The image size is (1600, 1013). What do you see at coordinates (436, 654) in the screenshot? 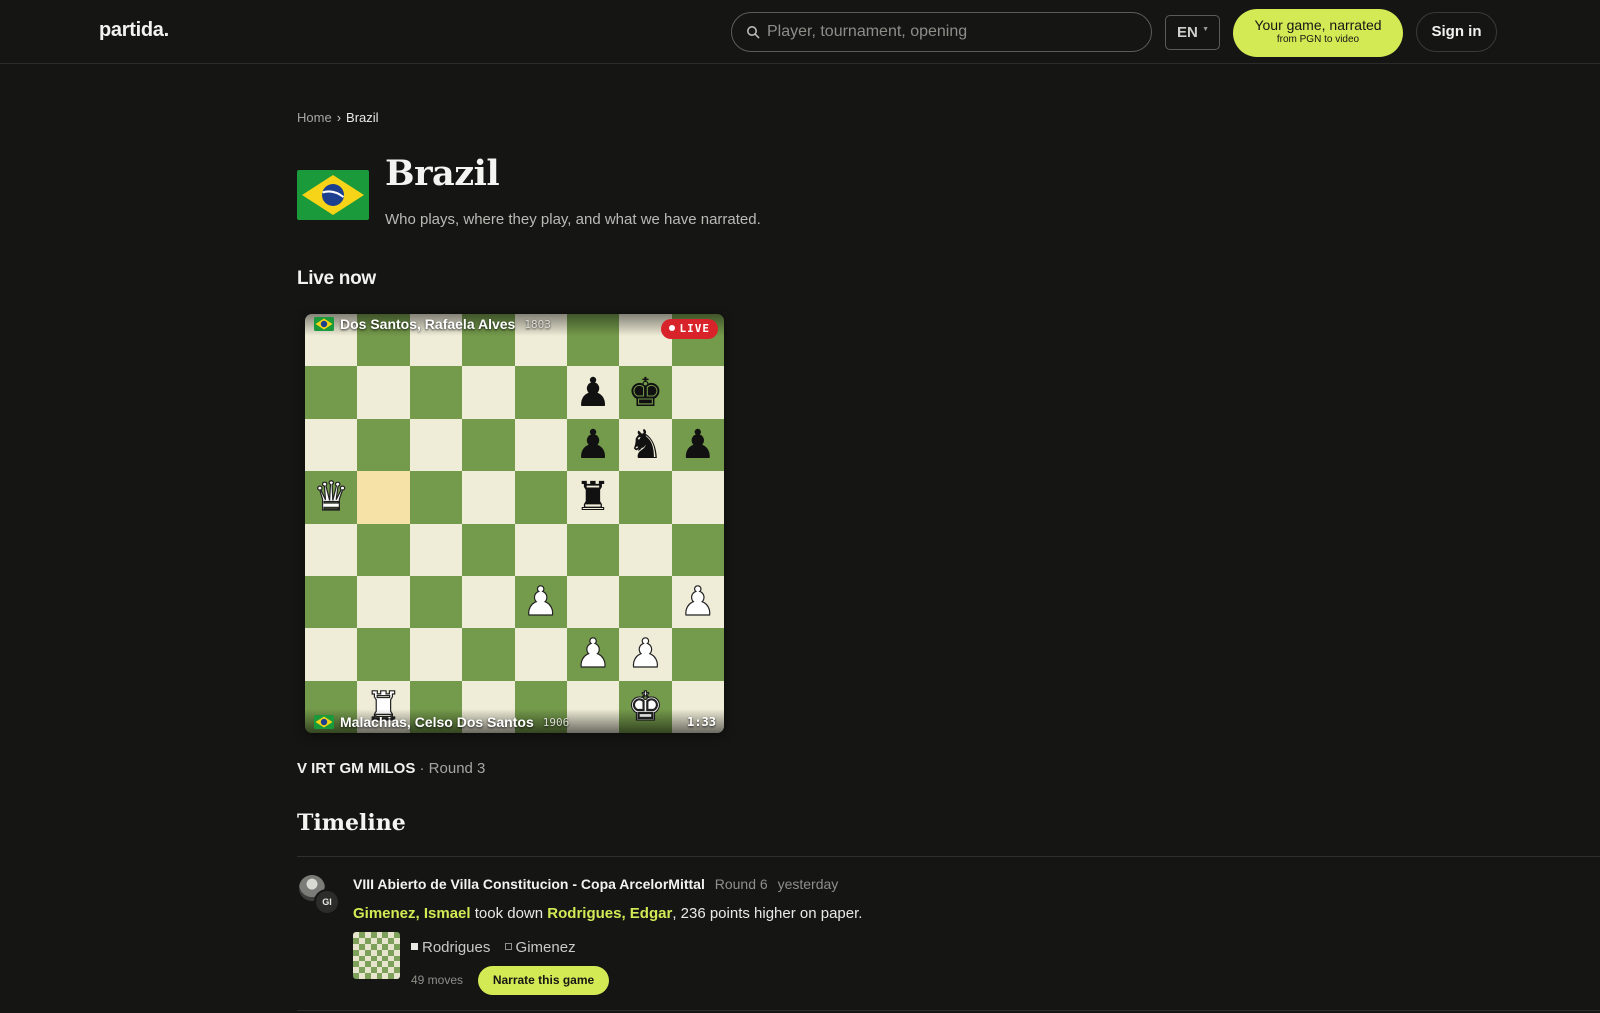
I see `board-square-c2` at bounding box center [436, 654].